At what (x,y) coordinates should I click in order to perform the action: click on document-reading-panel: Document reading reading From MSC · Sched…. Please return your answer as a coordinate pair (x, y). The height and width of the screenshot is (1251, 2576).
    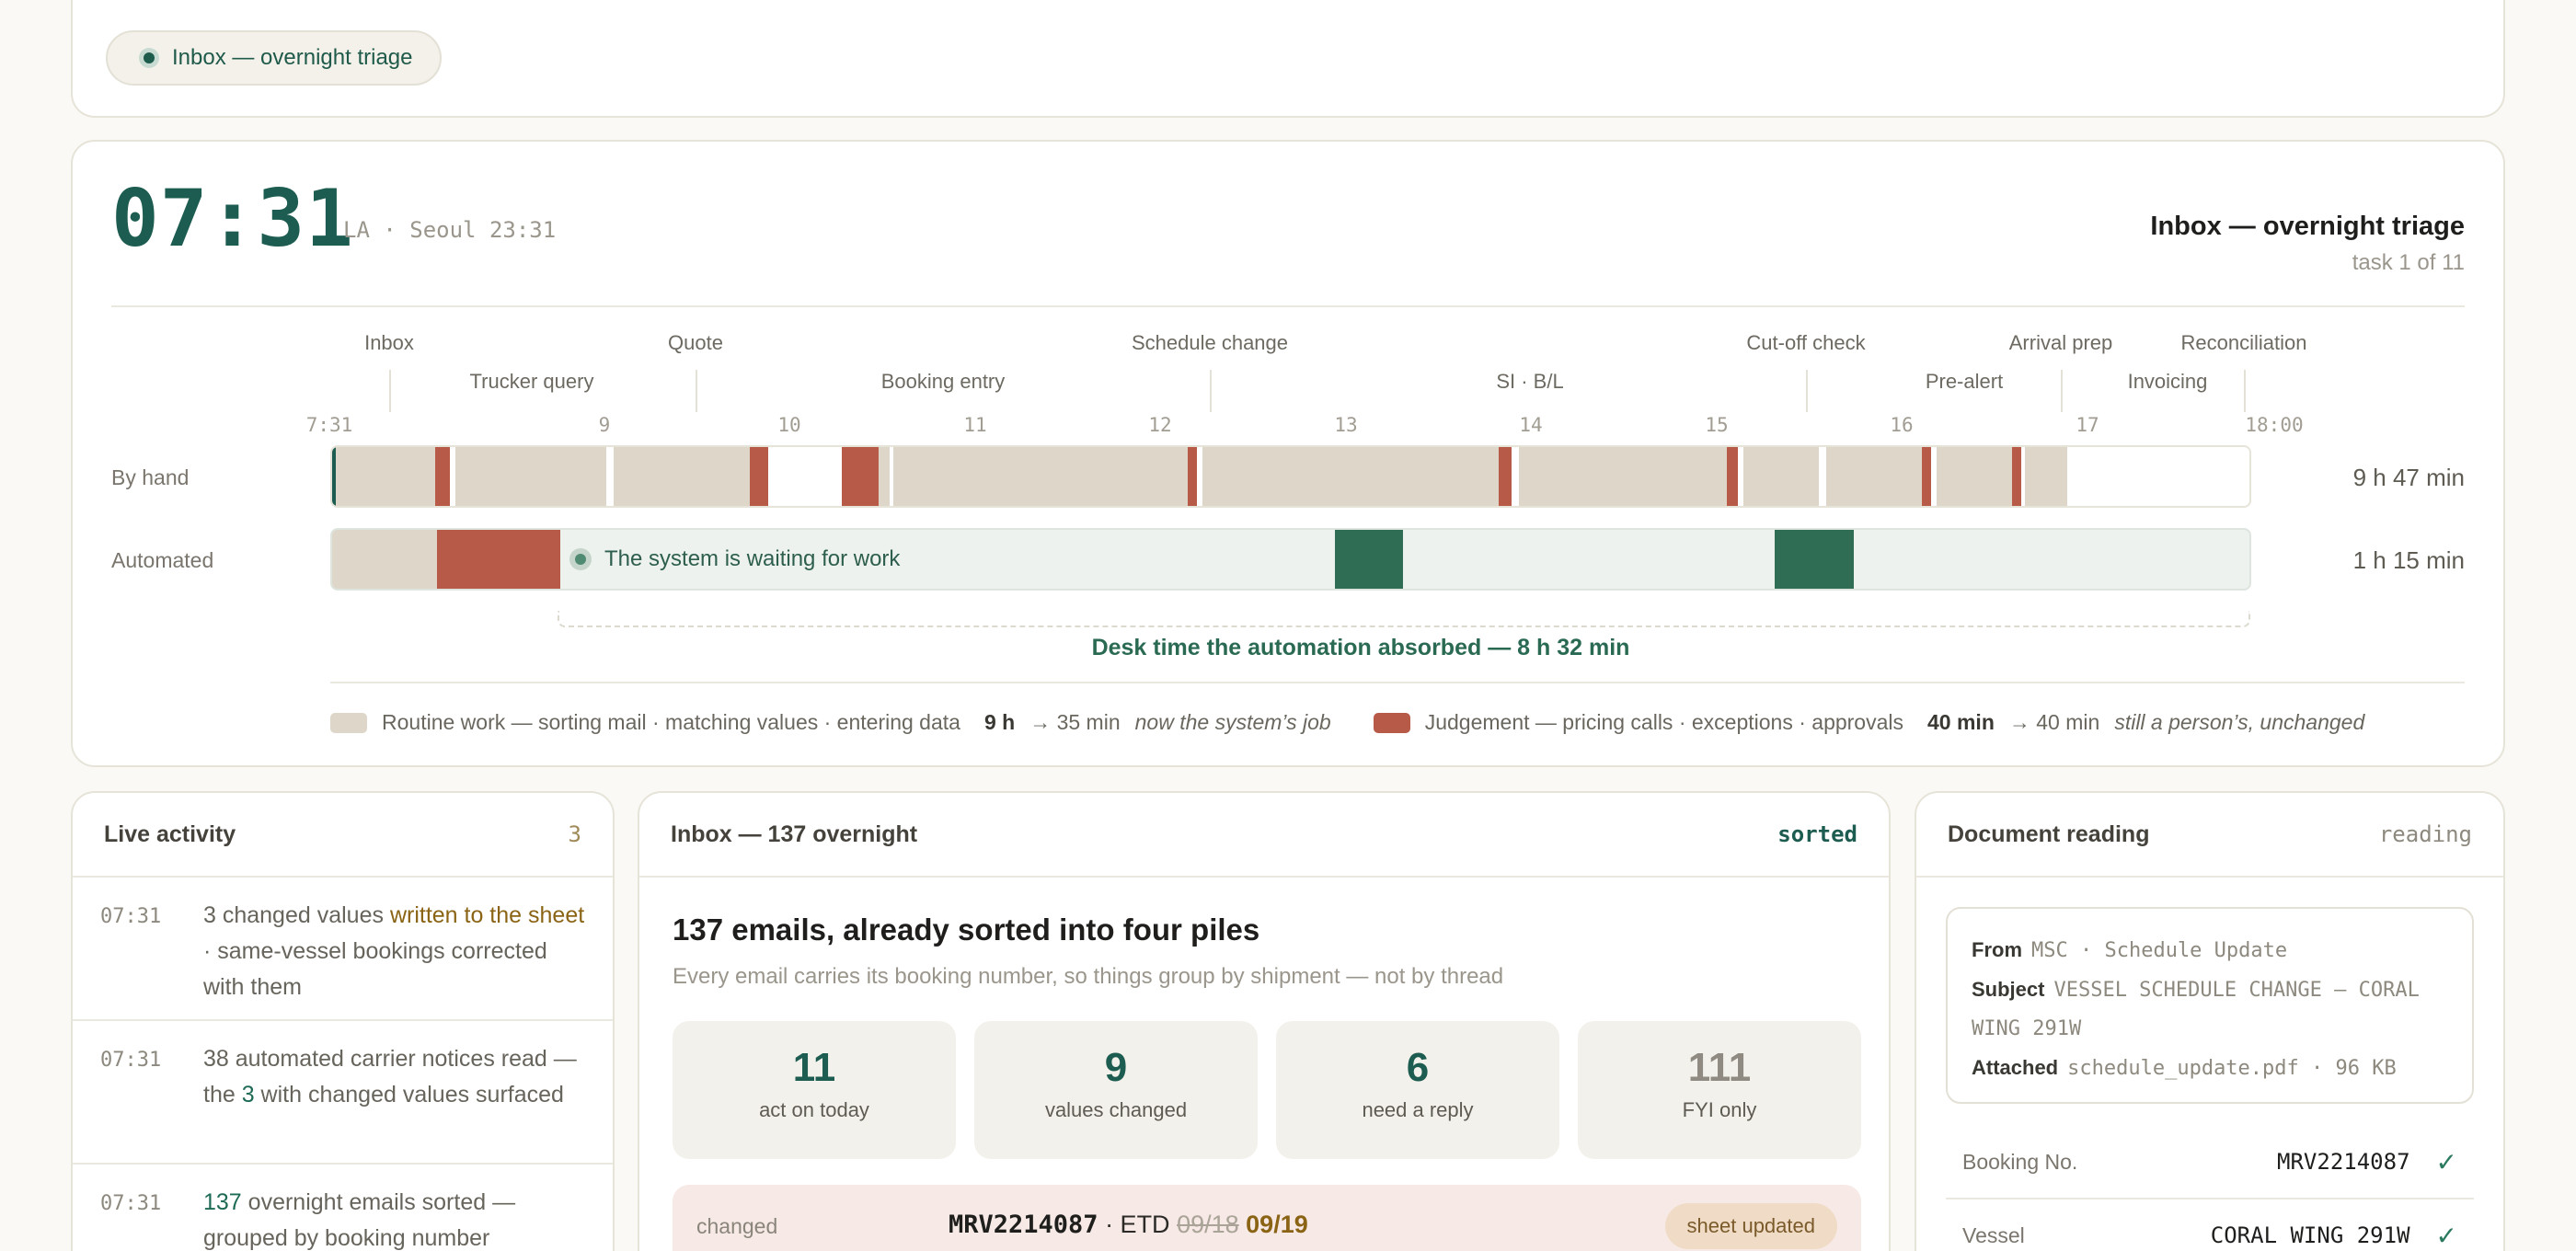
    Looking at the image, I should click on (2210, 1021).